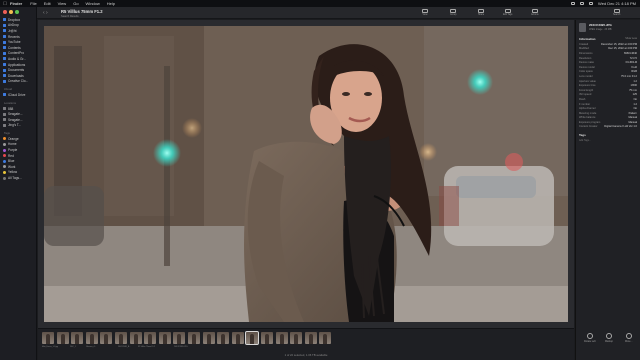 This screenshot has width=640, height=360. I want to click on sidebar-item-label: Recents, so click(14, 36).